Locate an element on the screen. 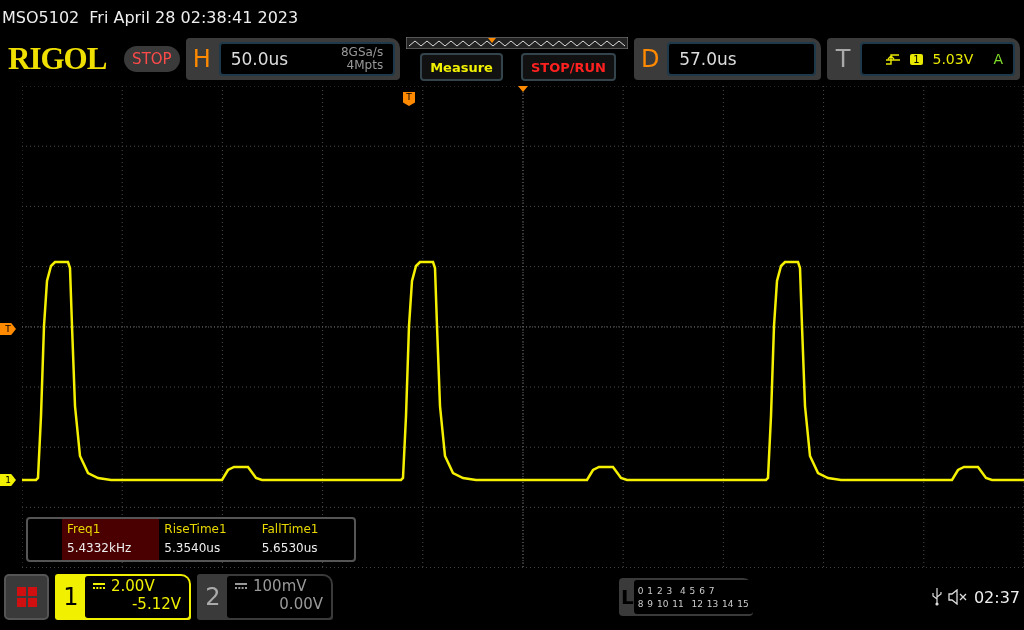 Image resolution: width=1024 pixels, height=630 pixels. horizontal-panel: H 50.0us 8GSa/s 4Mpts is located at coordinates (293, 59).